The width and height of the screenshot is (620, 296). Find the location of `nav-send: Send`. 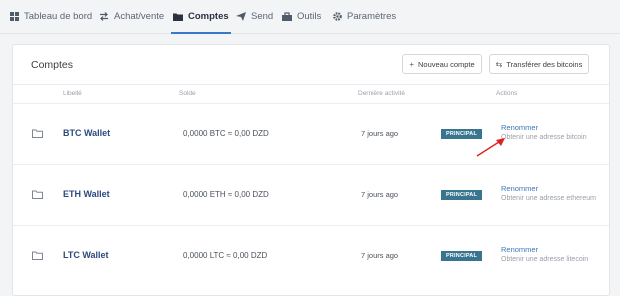

nav-send: Send is located at coordinates (254, 16).